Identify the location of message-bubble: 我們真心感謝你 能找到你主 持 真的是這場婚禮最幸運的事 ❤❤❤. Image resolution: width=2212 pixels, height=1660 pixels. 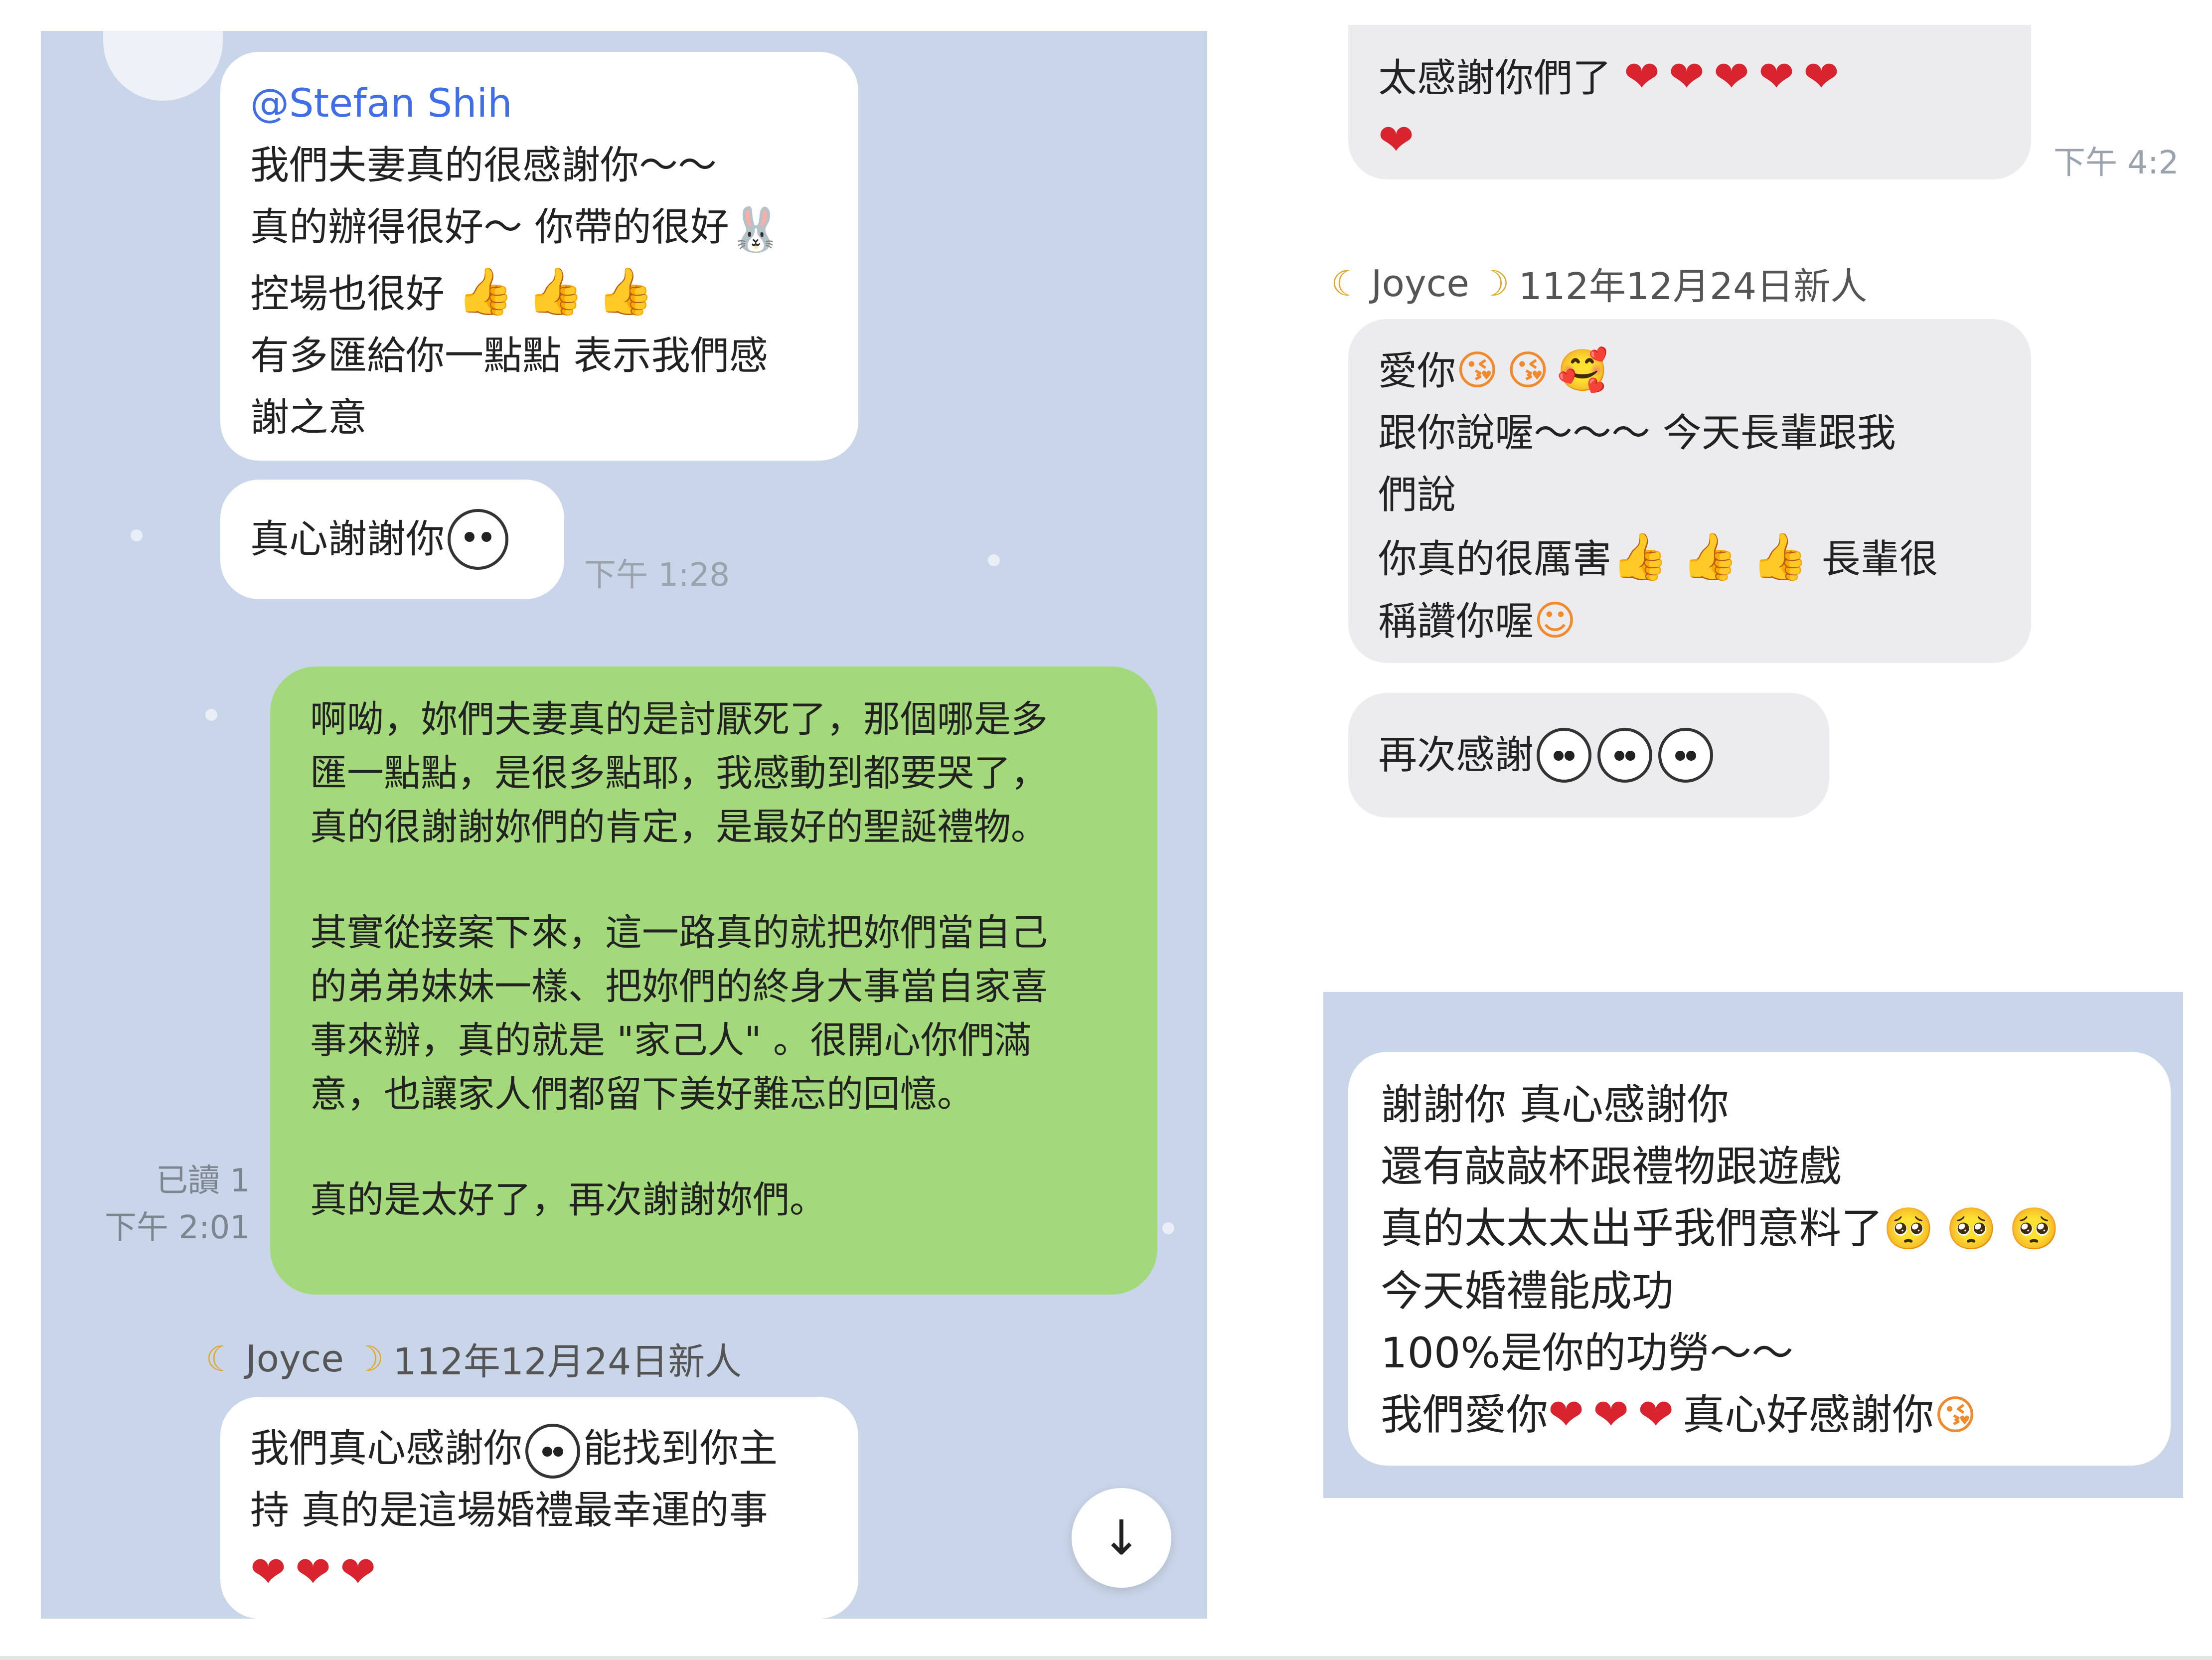
(539, 1508).